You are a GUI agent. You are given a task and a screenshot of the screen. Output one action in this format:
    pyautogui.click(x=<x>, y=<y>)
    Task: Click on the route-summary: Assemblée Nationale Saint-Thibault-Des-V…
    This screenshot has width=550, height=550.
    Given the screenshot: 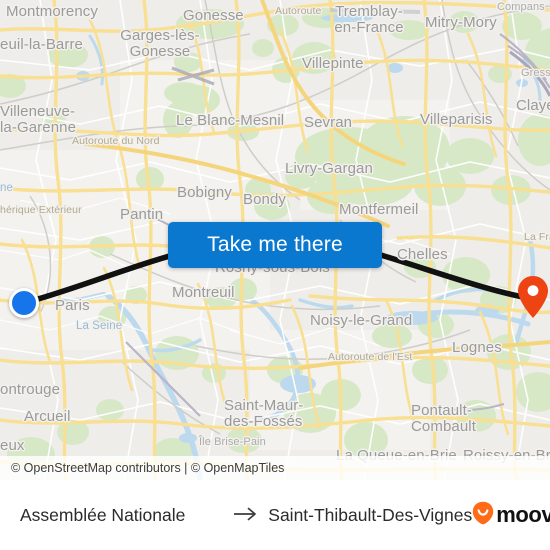 What is the action you would take?
    pyautogui.click(x=246, y=515)
    